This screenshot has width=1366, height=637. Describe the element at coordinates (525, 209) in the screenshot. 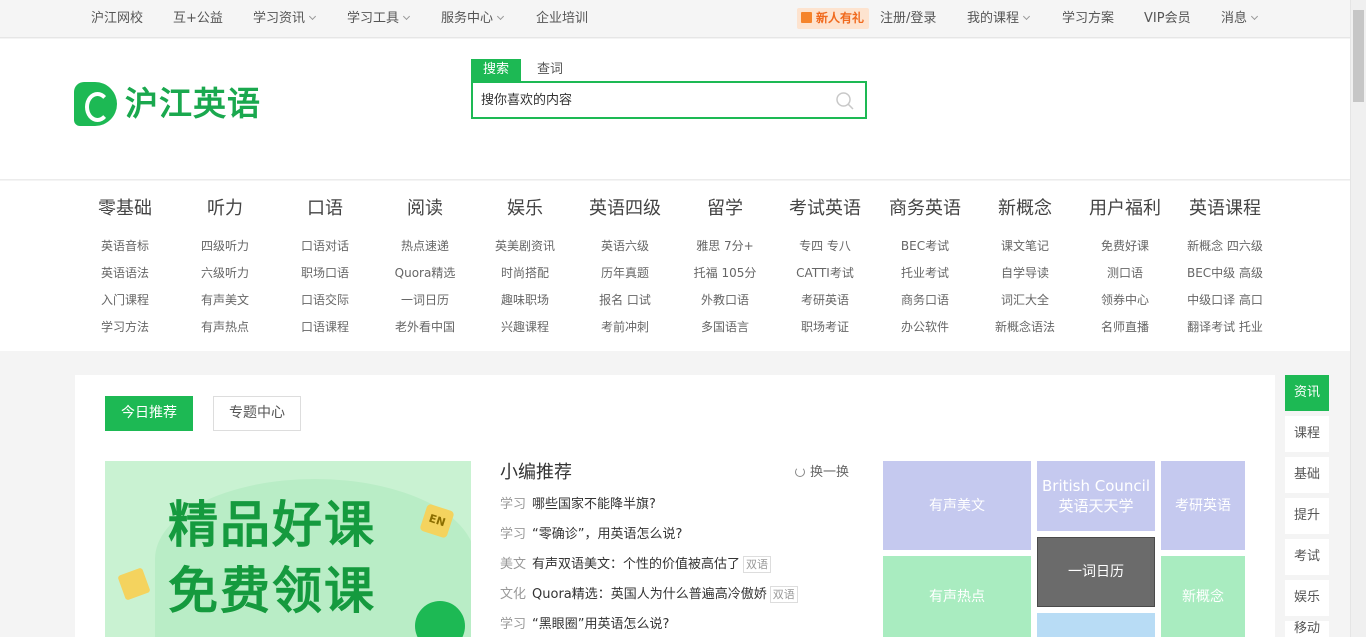

I see `category-heading: 娱乐` at that location.